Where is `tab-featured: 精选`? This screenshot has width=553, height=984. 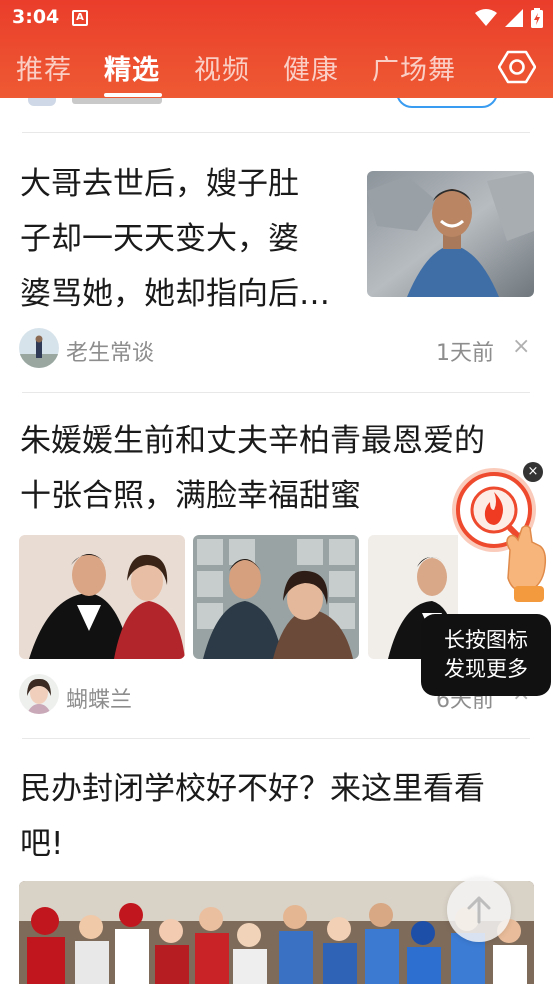
tab-featured: 精选 is located at coordinates (132, 67).